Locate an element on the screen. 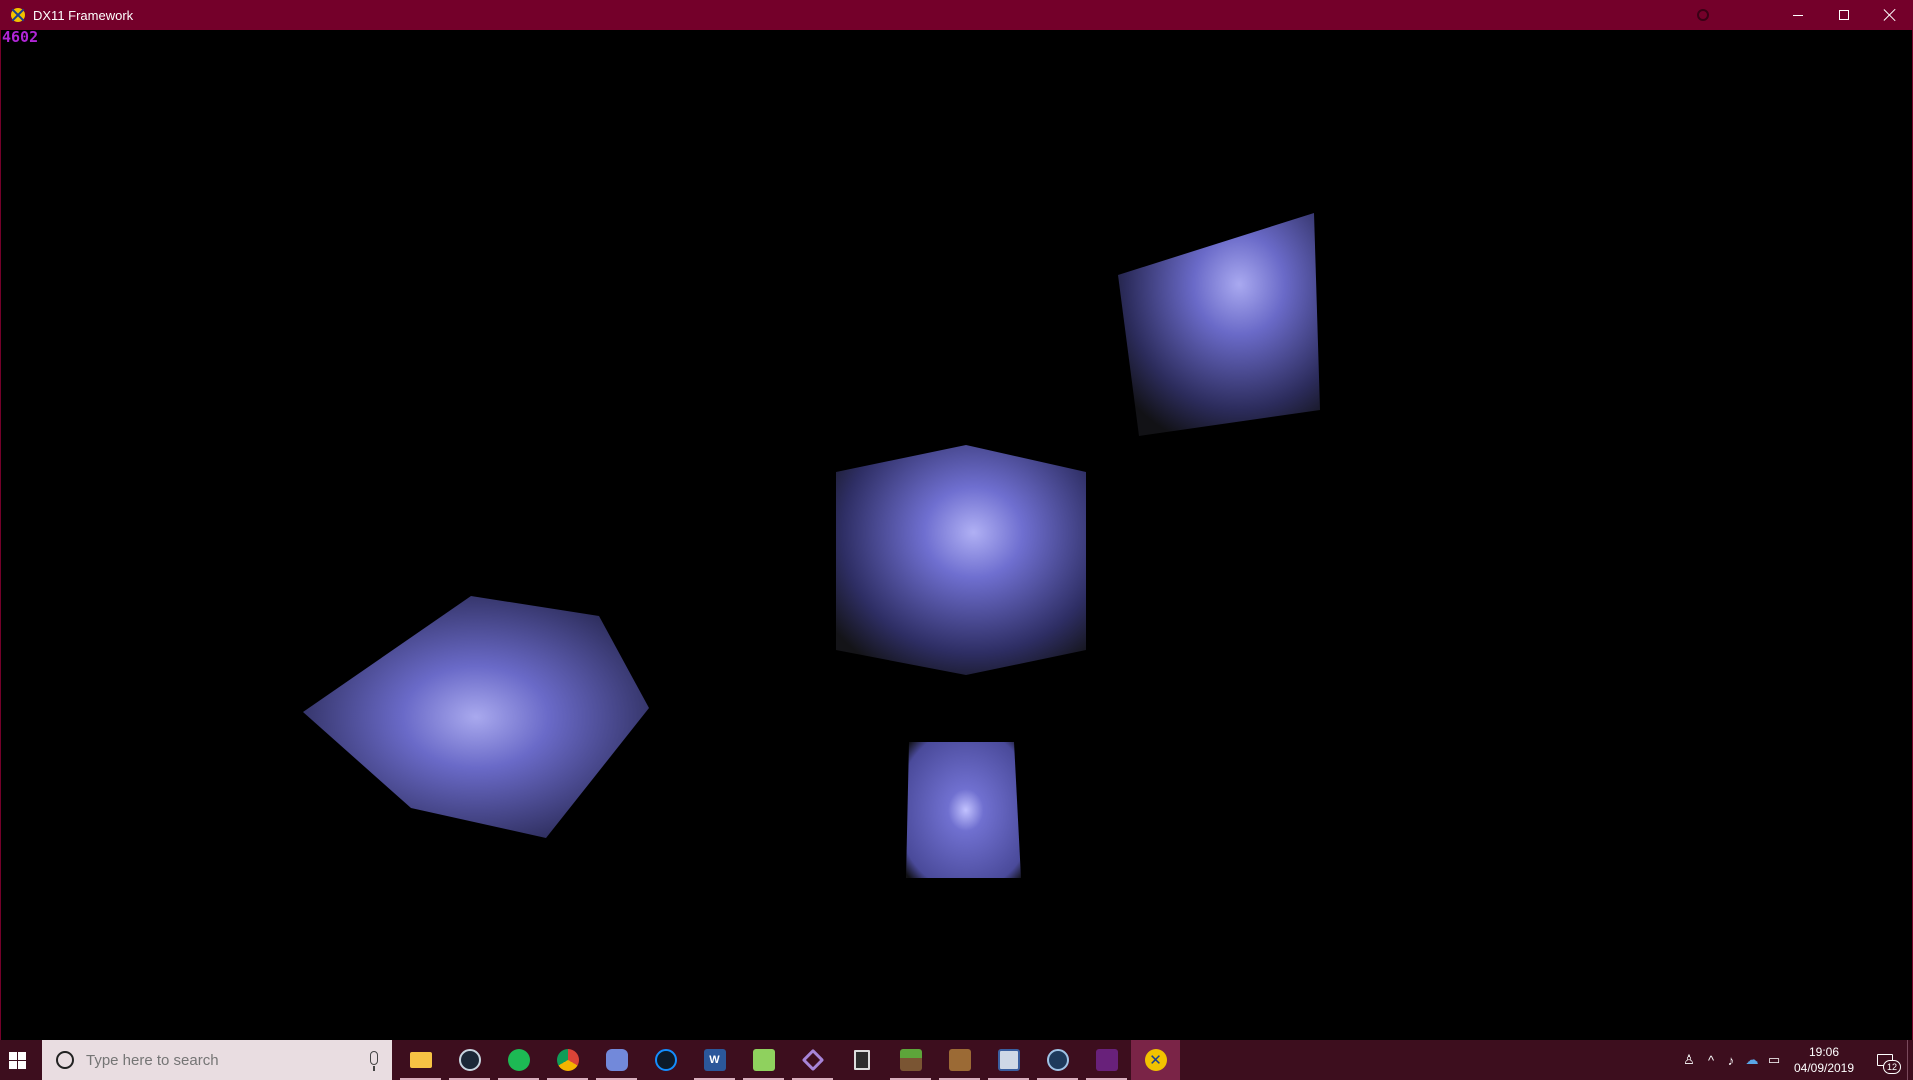  taskbar-app-steam is located at coordinates (469, 1060).